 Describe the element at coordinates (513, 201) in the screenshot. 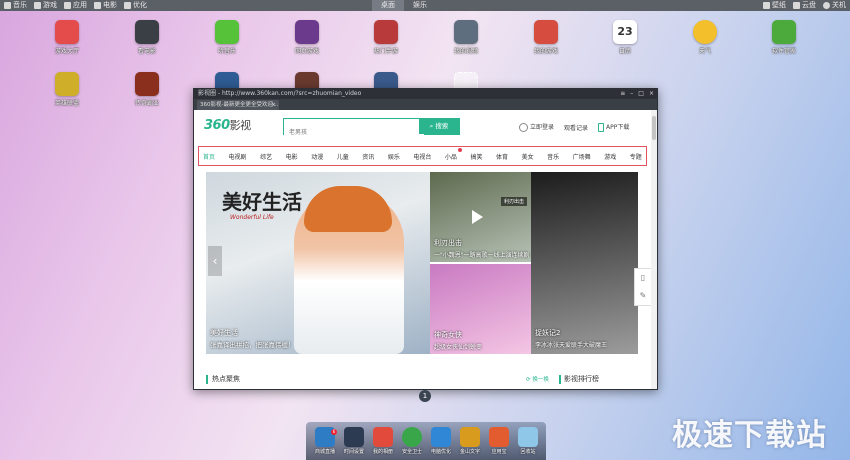

I see `tile-badge: 利刃出击` at that location.